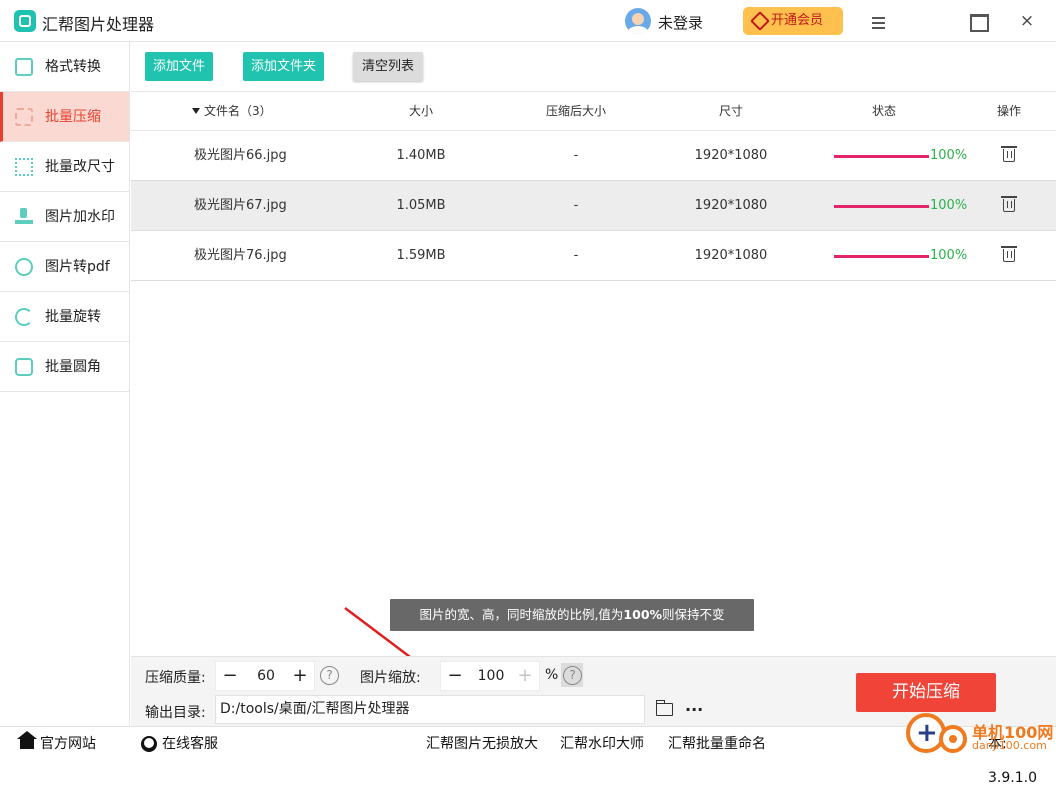 This screenshot has height=795, width=1056. What do you see at coordinates (24, 367) in the screenshot?
I see `rounded-corner-icon` at bounding box center [24, 367].